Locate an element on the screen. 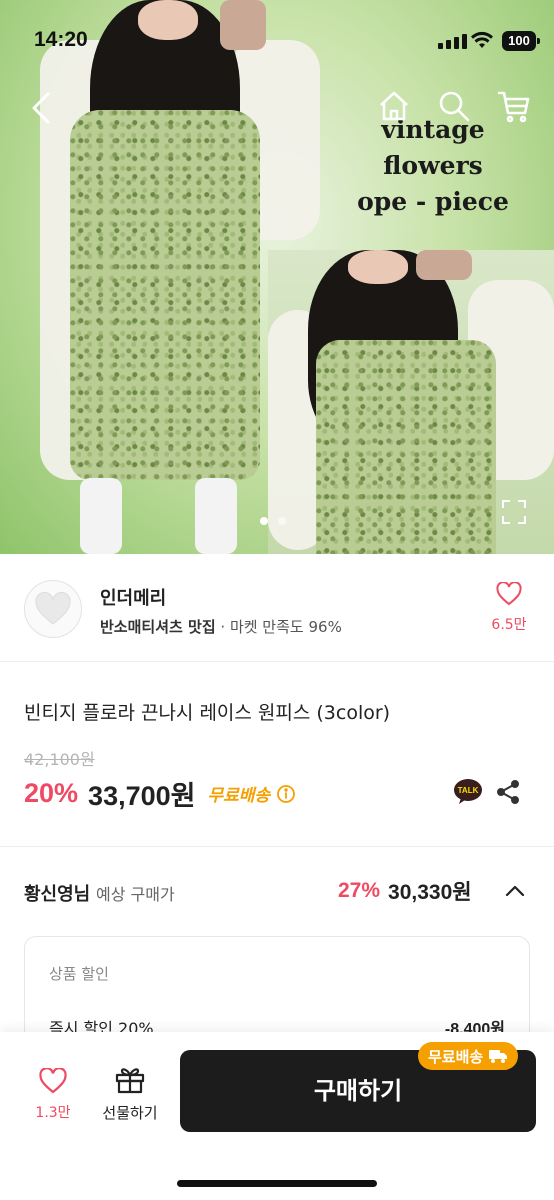  truck-icon is located at coordinates (498, 1056).